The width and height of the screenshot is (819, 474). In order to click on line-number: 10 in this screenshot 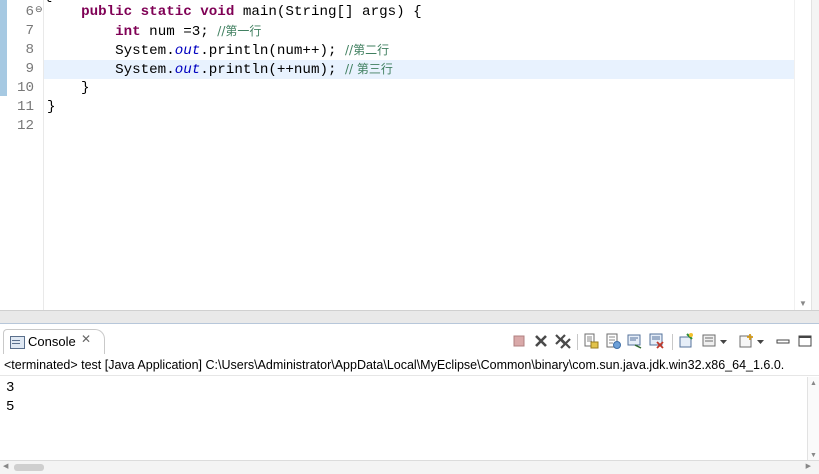, I will do `click(25, 88)`.